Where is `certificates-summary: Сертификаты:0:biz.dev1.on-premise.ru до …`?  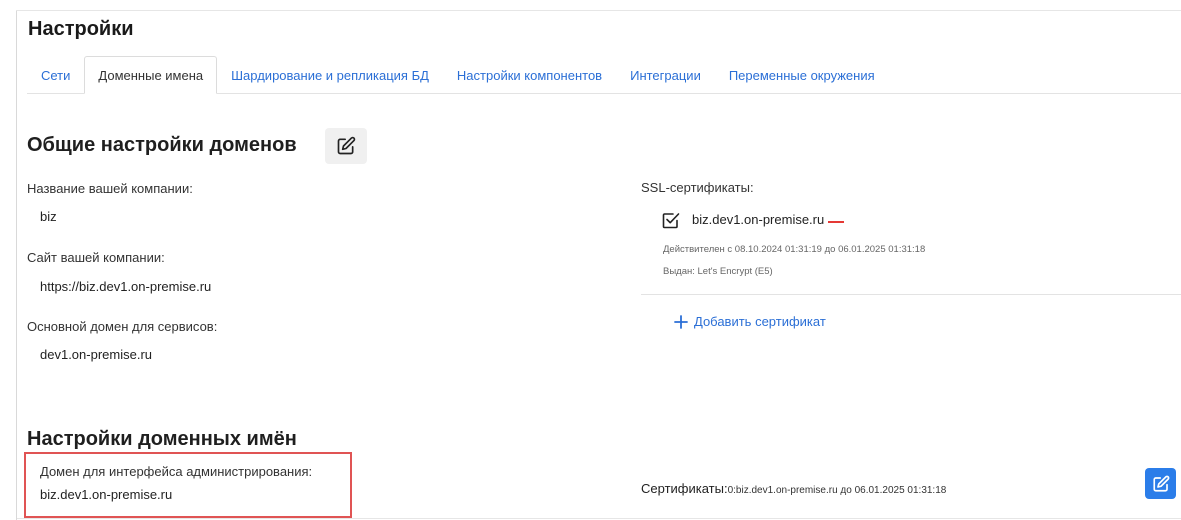
certificates-summary: Сертификаты:0:biz.dev1.on-premise.ru до … is located at coordinates (793, 489).